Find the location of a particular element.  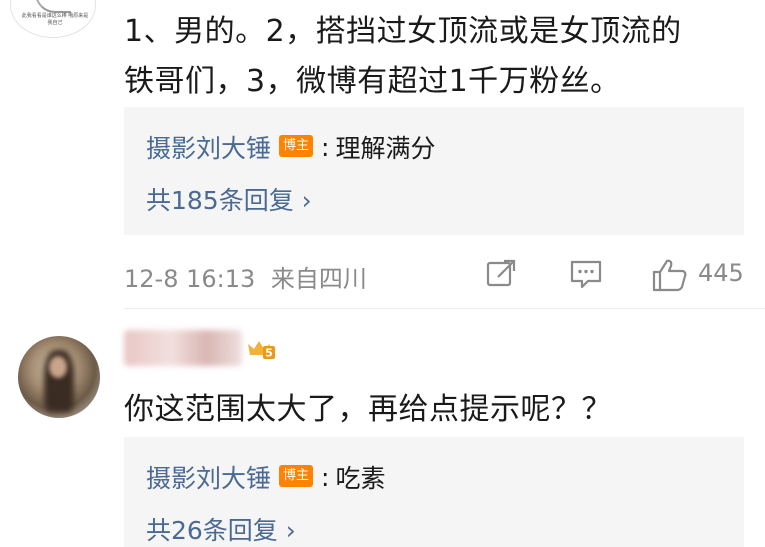

commenter-avatar is located at coordinates (59, 377).